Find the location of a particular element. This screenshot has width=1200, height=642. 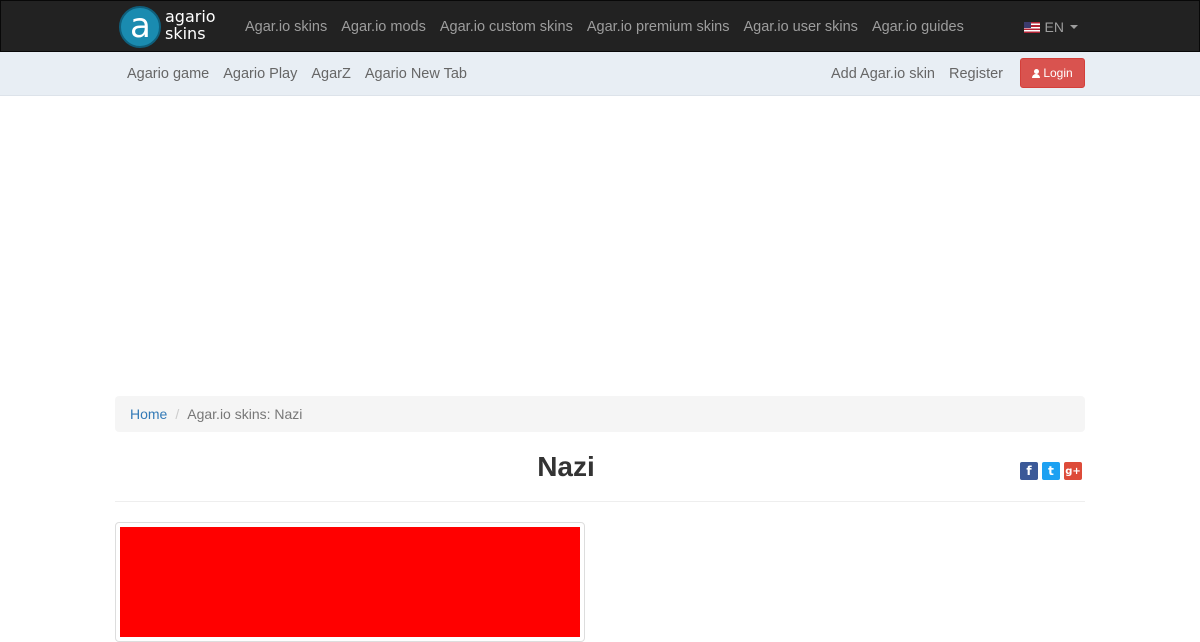

add-skin-link: Add Agar.io skin is located at coordinates (883, 74).